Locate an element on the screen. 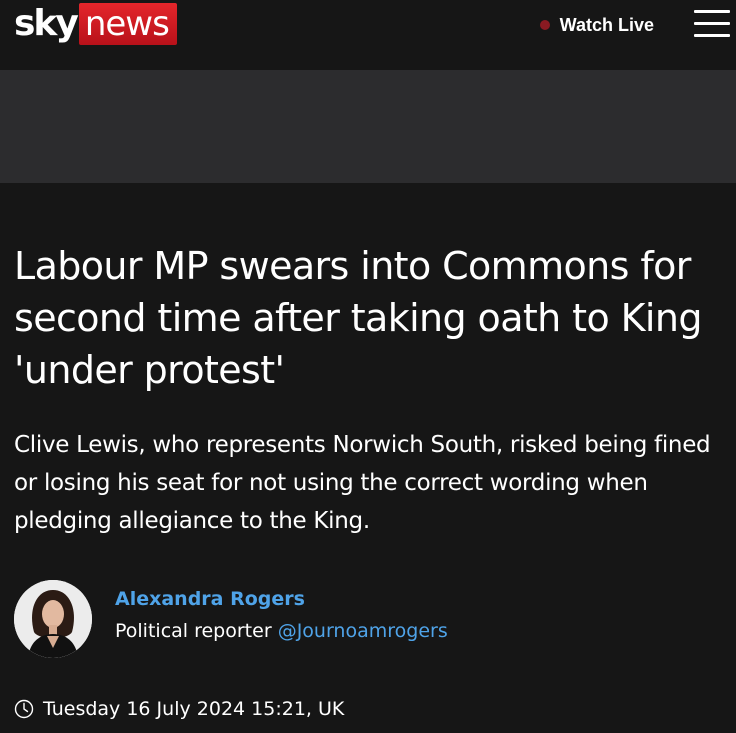 The image size is (736, 733). author-role-line: Political reporter @Journoamrogers is located at coordinates (281, 631).